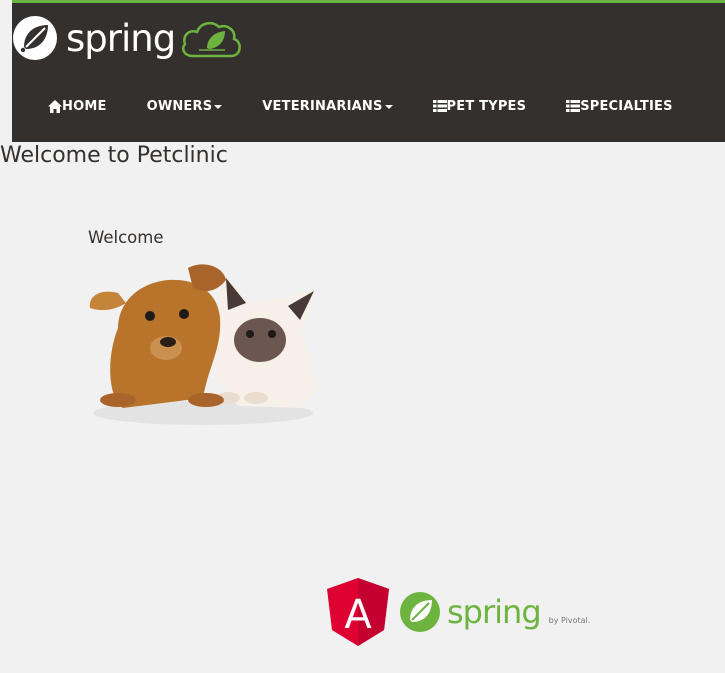 Image resolution: width=725 pixels, height=673 pixels. I want to click on leaf-cloud-badge-icon, so click(212, 39).